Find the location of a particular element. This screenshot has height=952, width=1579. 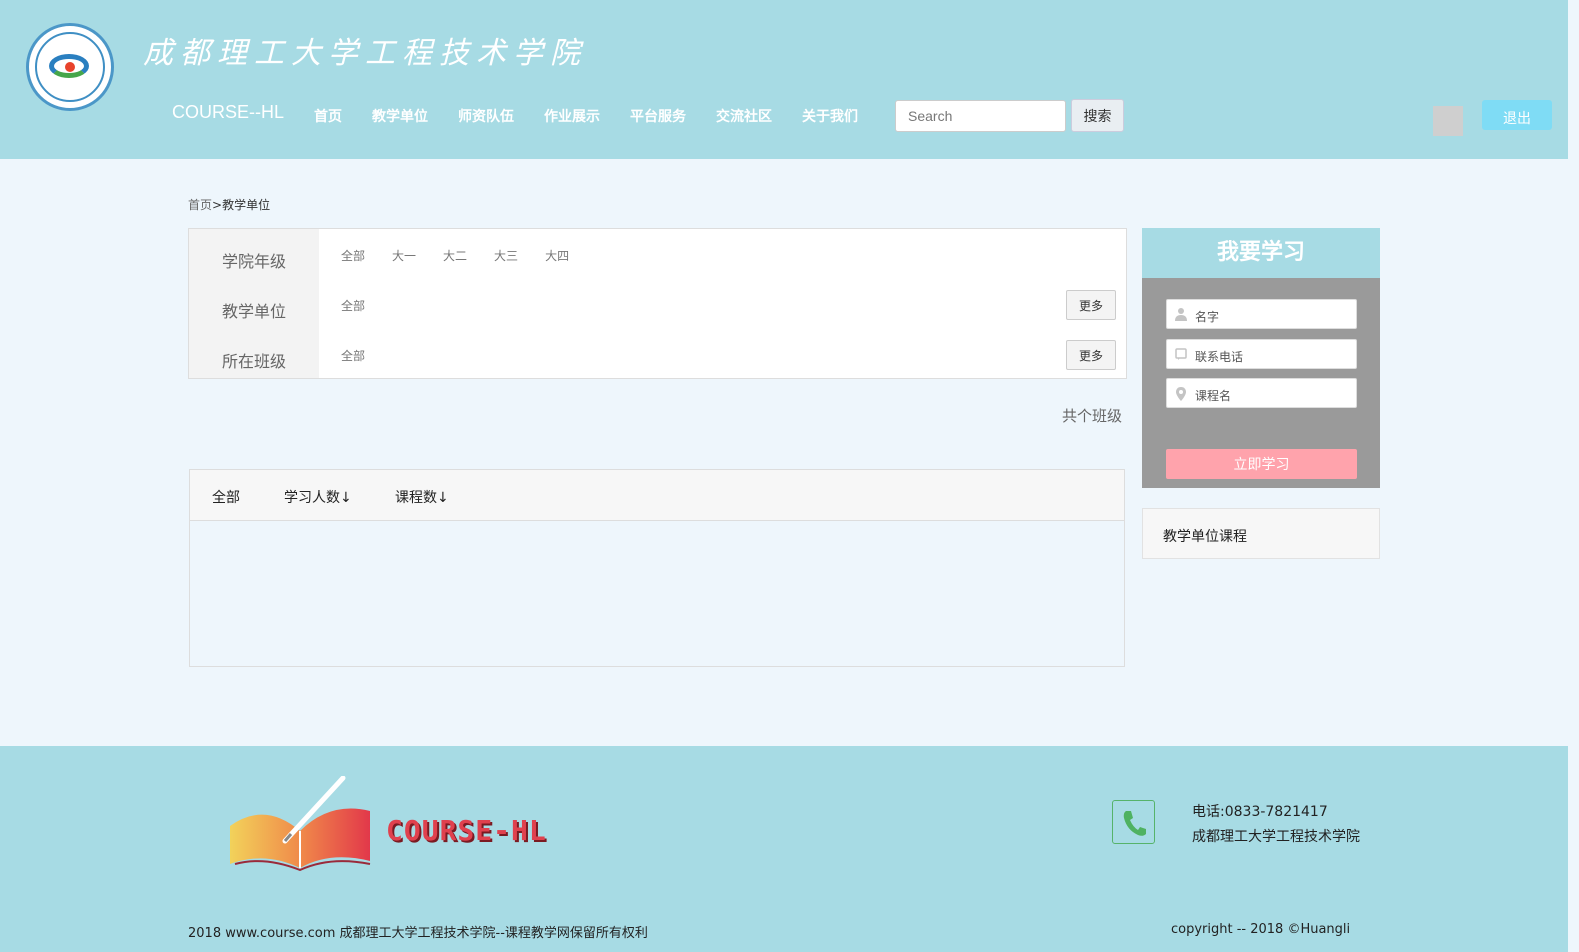

nav-item-about: 关于我们 is located at coordinates (830, 116).